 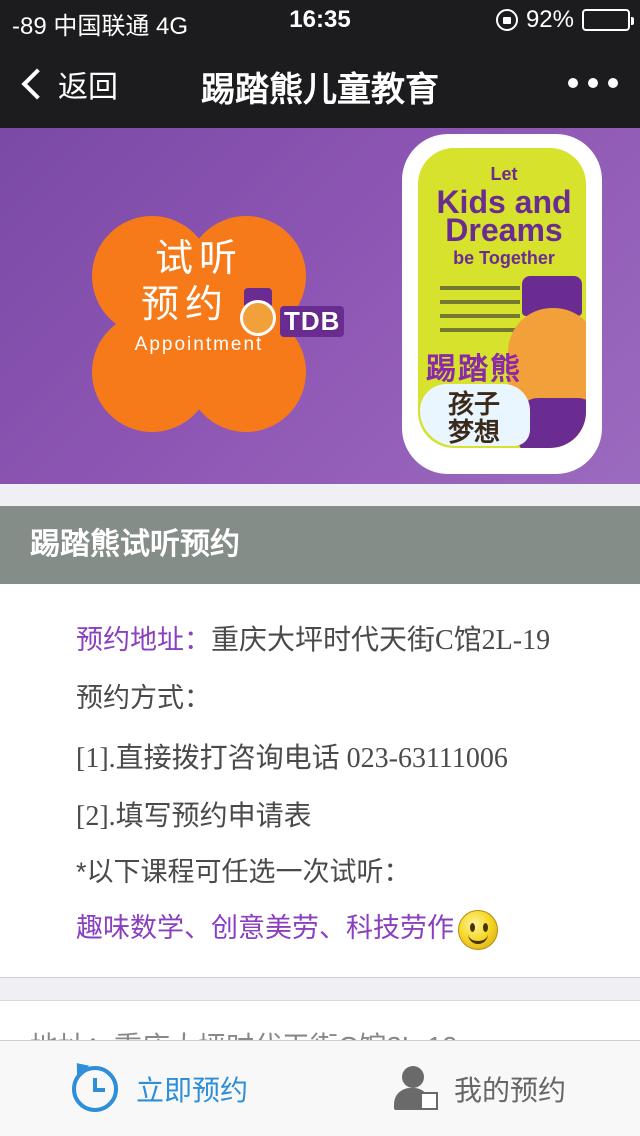 I want to click on tab-my-bookings: 我的预约, so click(x=479, y=1088).